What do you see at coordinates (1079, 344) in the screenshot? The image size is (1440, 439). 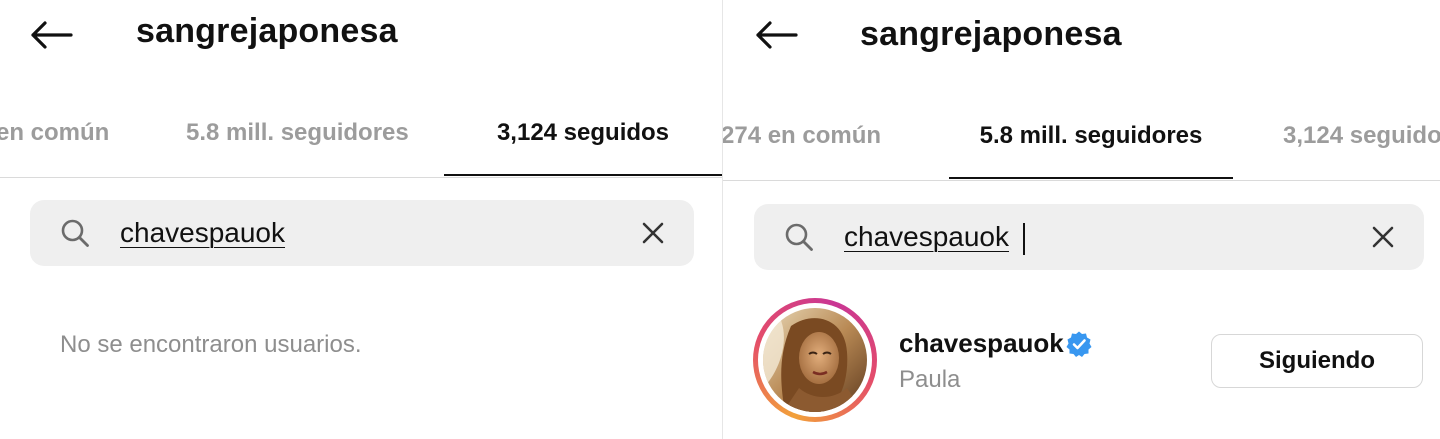 I see `verified-badge-icon` at bounding box center [1079, 344].